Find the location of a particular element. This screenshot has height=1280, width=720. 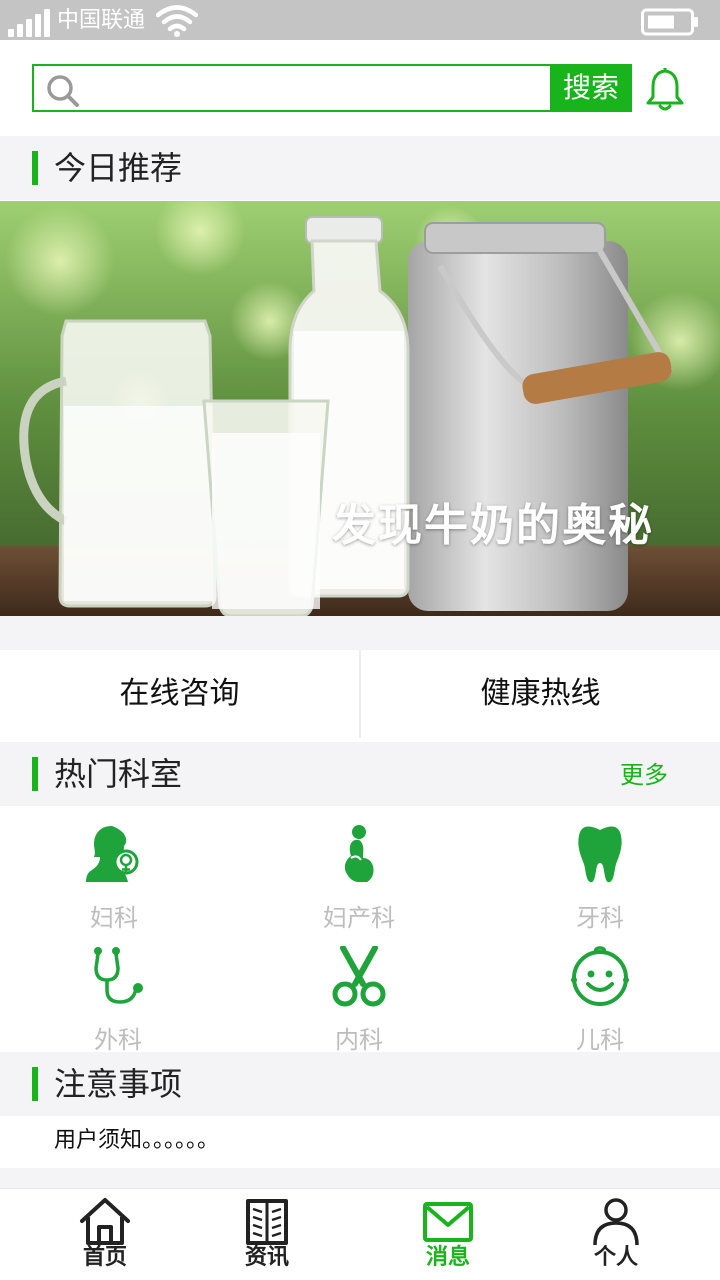

department-pediatrics: 儿科 is located at coordinates (600, 1001).